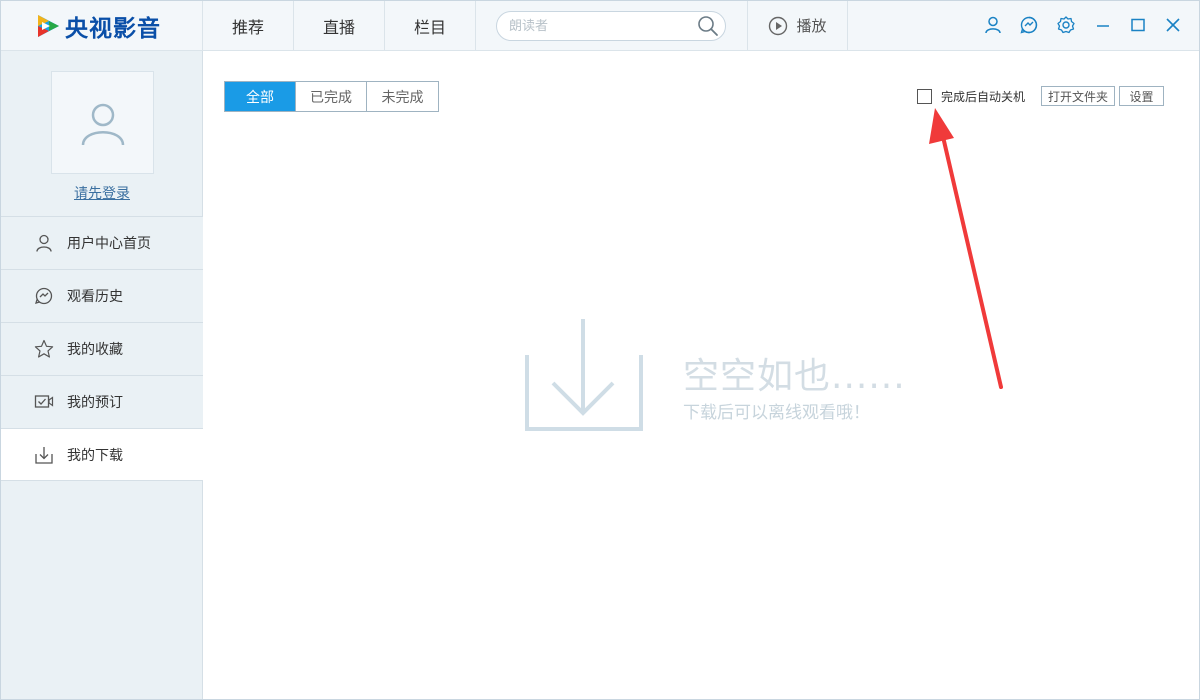  Describe the element at coordinates (260, 96) in the screenshot. I see `filter-tab-all: 全部` at that location.